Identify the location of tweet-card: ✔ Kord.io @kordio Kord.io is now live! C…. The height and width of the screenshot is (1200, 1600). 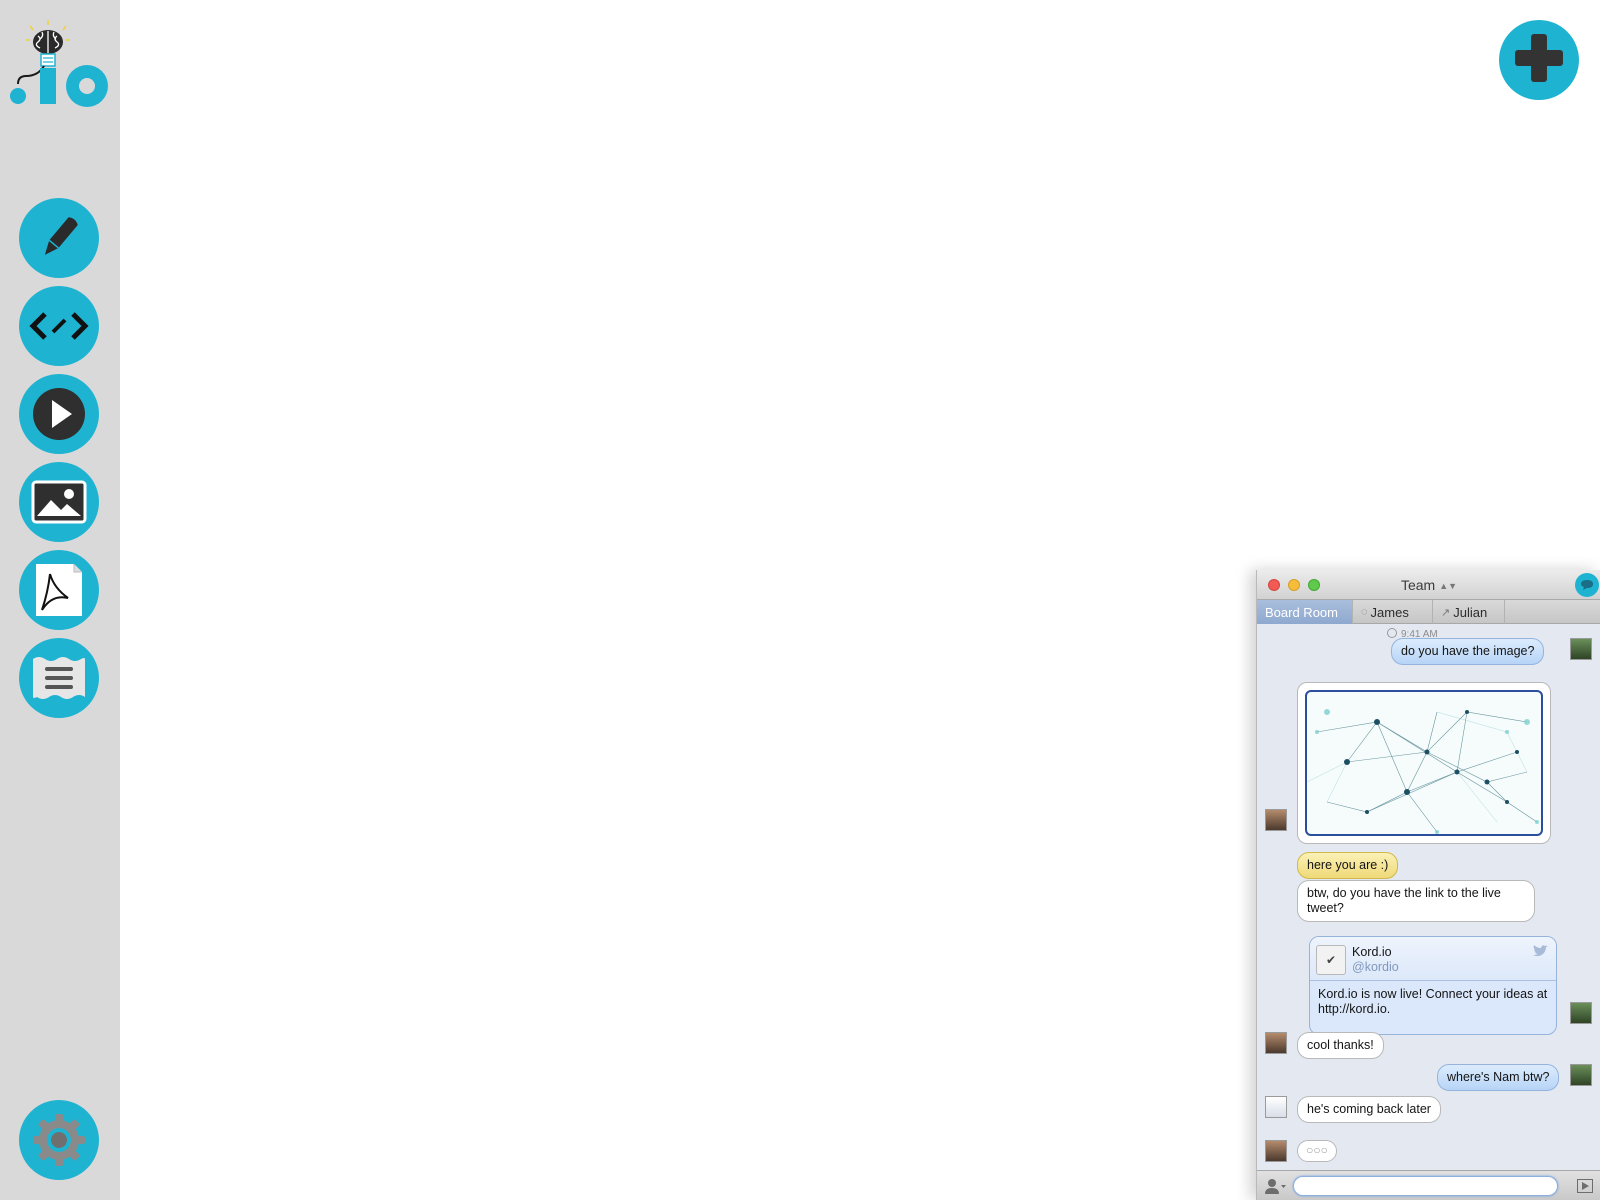
(1433, 985).